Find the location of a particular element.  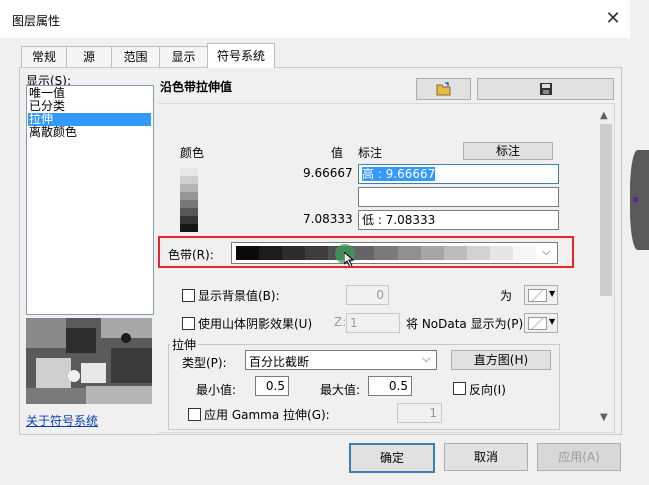

histogram-button: 直方图(H) is located at coordinates (501, 360).